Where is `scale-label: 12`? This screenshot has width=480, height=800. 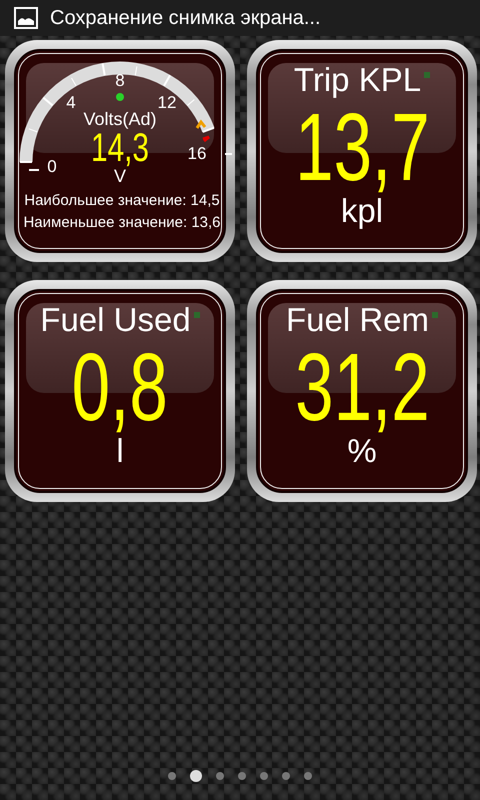 scale-label: 12 is located at coordinates (167, 102).